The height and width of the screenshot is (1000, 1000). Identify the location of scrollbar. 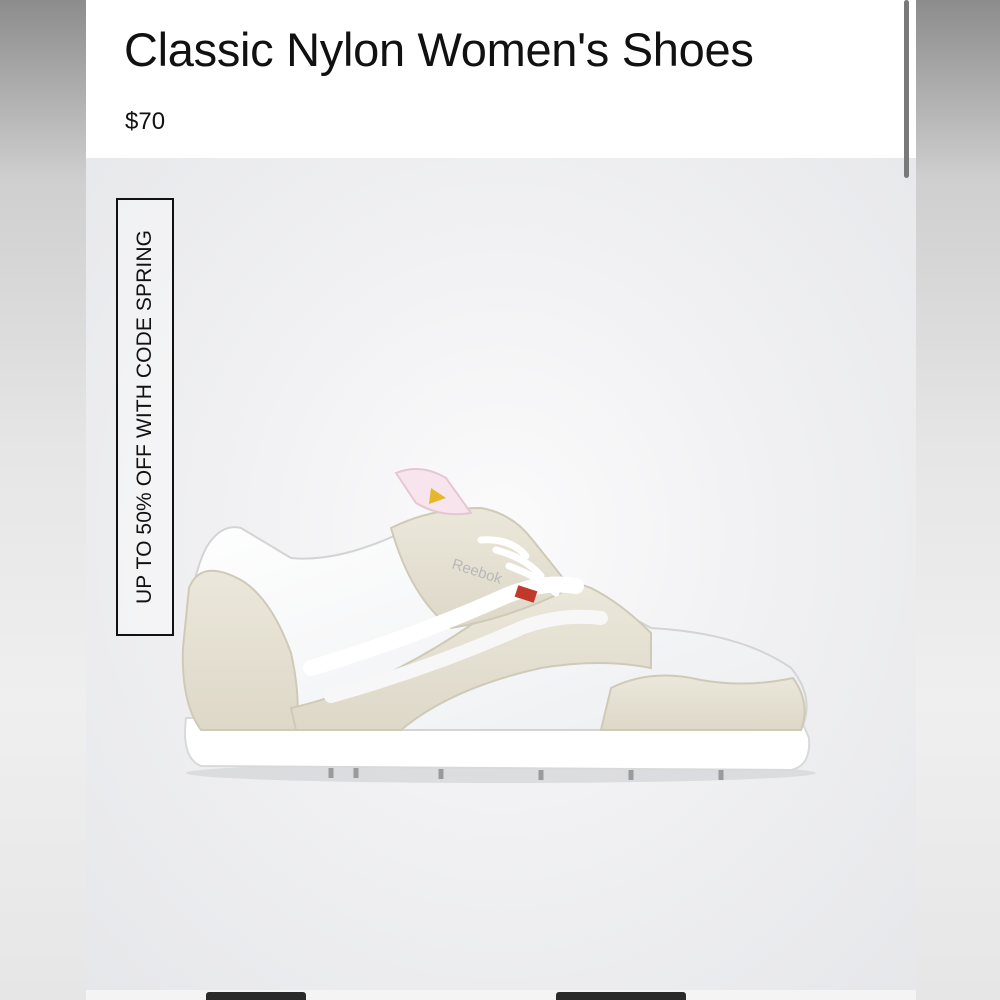
(906, 89).